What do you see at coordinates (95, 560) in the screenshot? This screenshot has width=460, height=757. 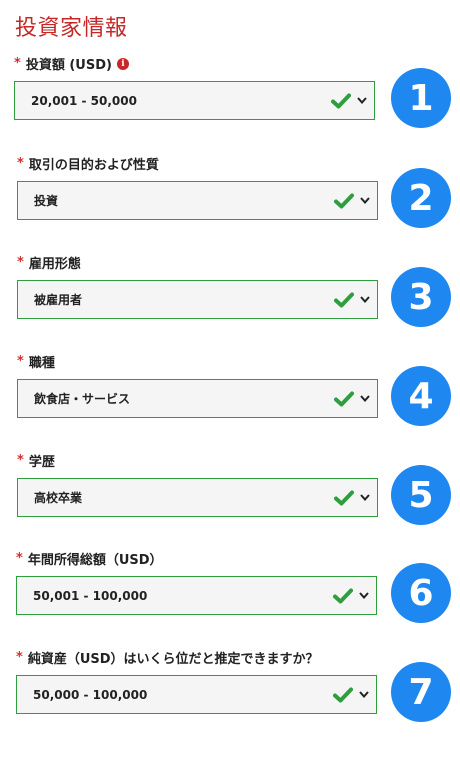 I see `field-label-text: 年間所得総額（USD）` at bounding box center [95, 560].